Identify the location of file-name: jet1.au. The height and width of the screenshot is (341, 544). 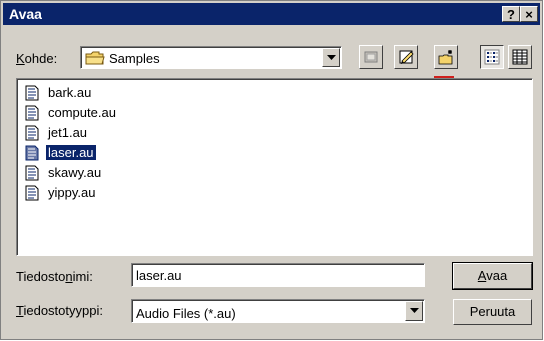
(68, 132).